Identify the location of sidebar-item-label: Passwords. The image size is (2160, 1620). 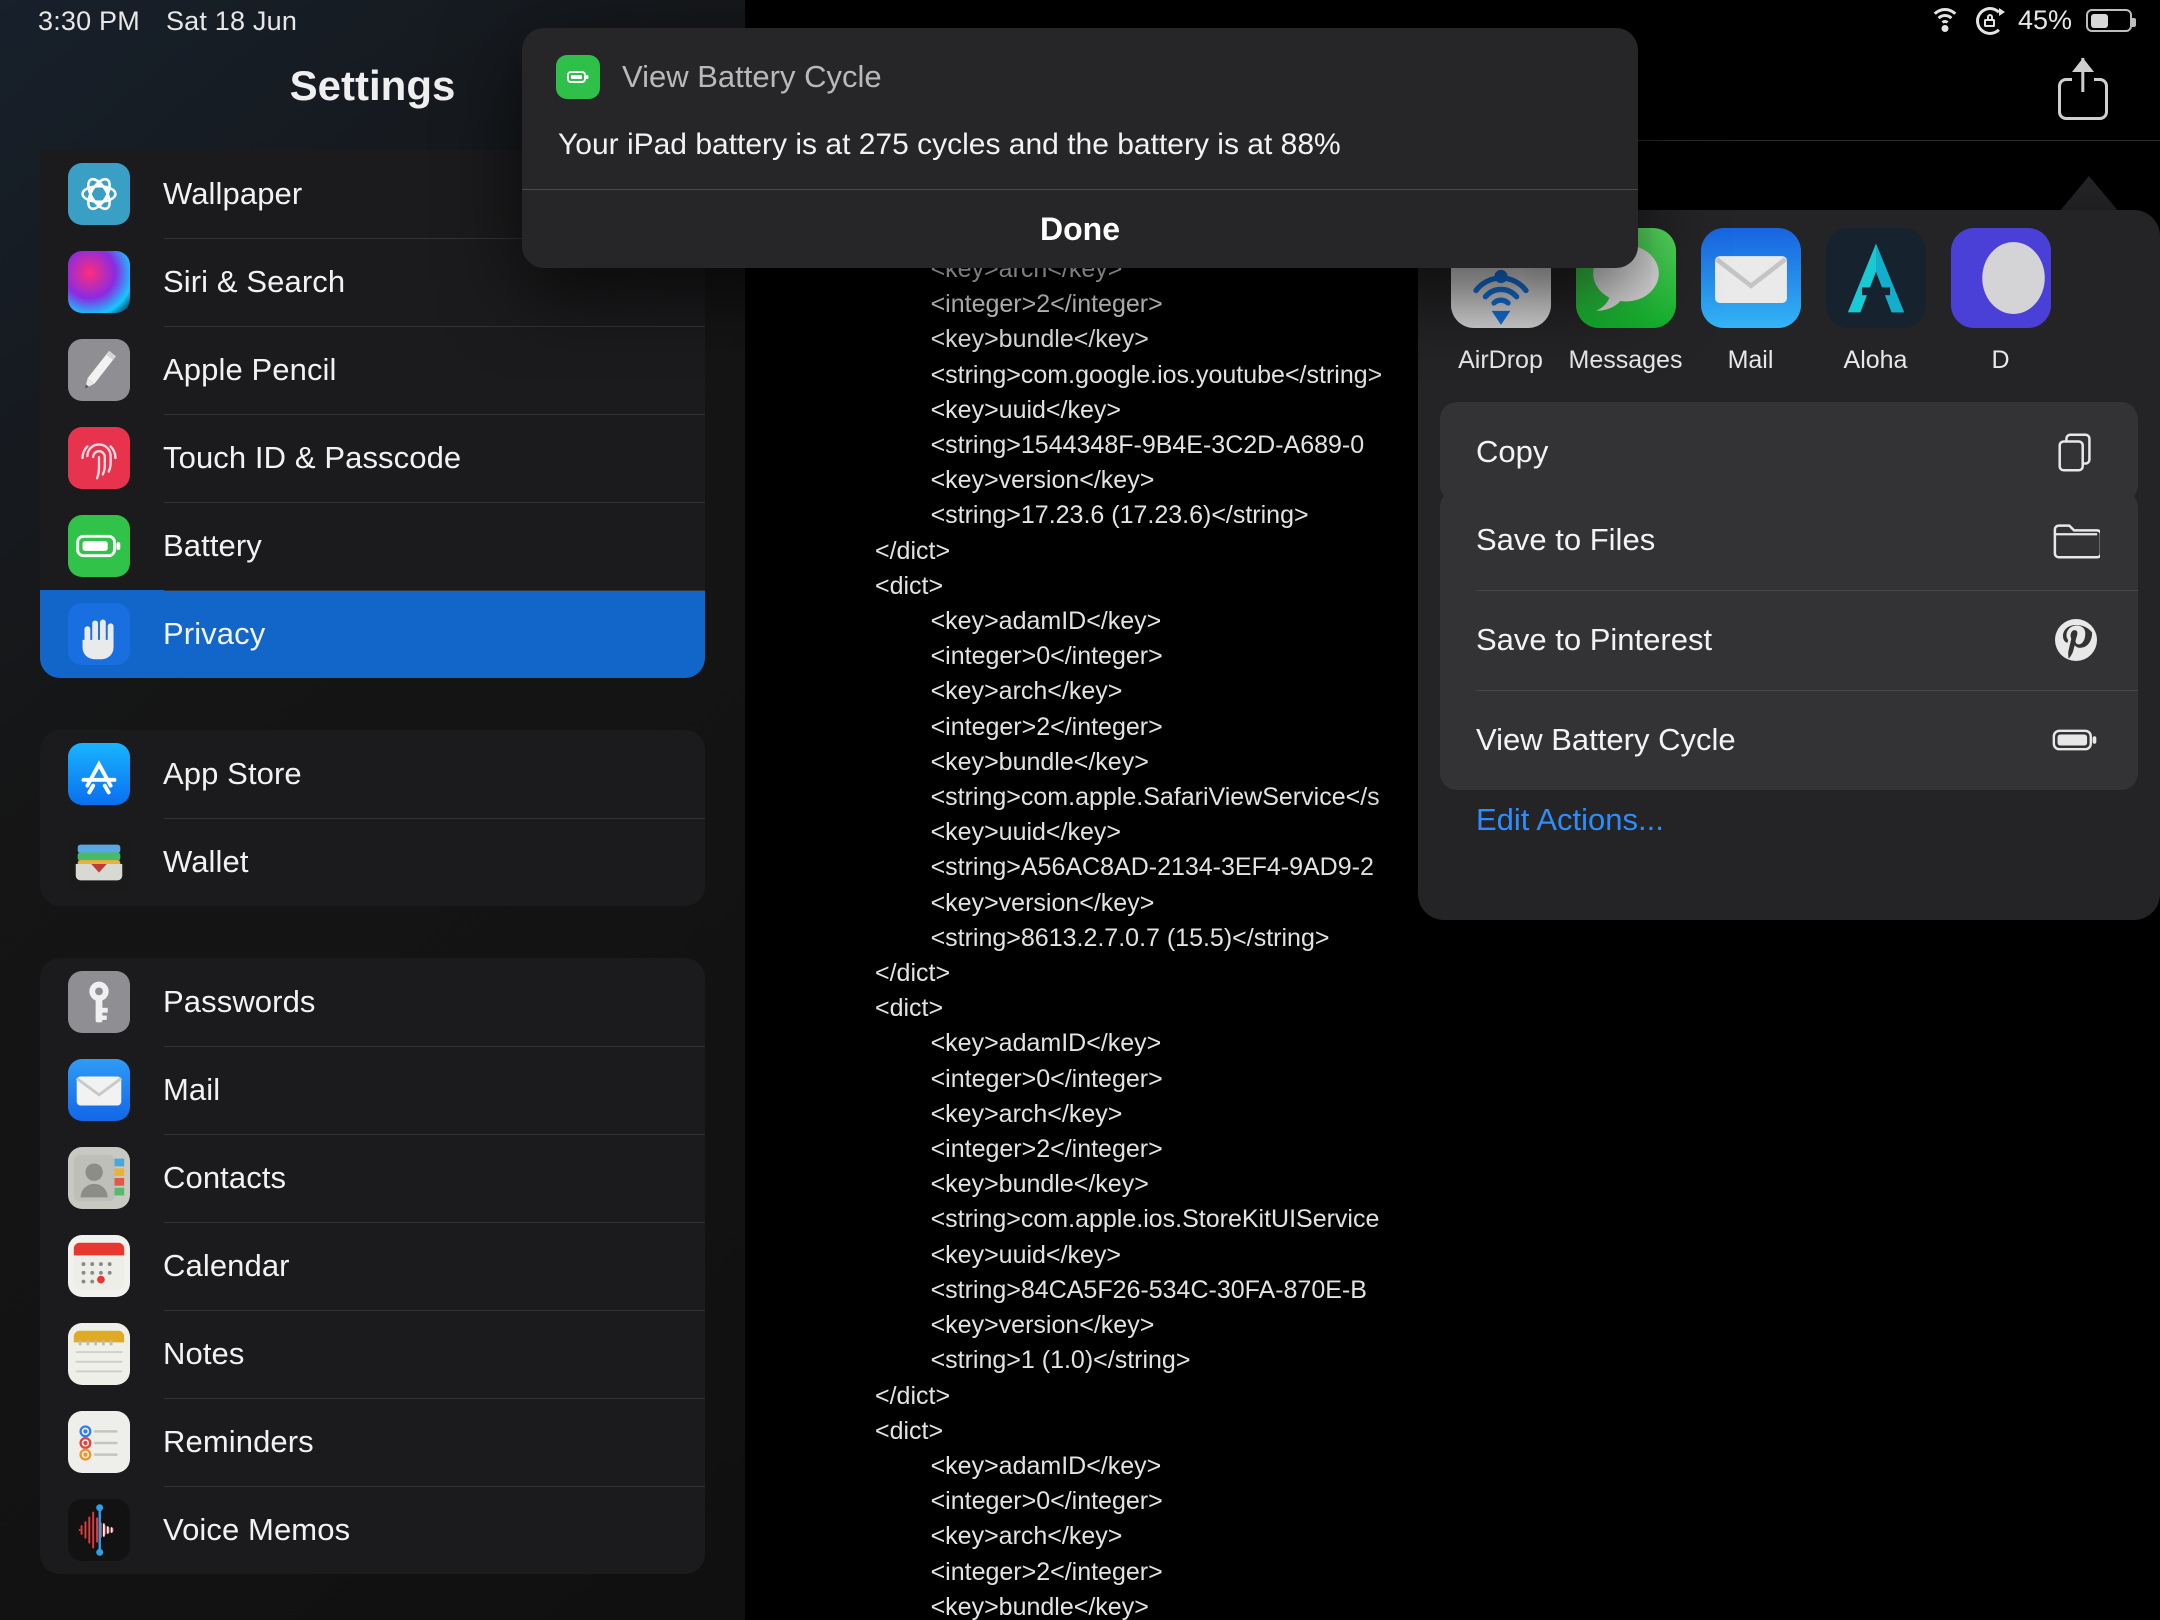
(239, 1001).